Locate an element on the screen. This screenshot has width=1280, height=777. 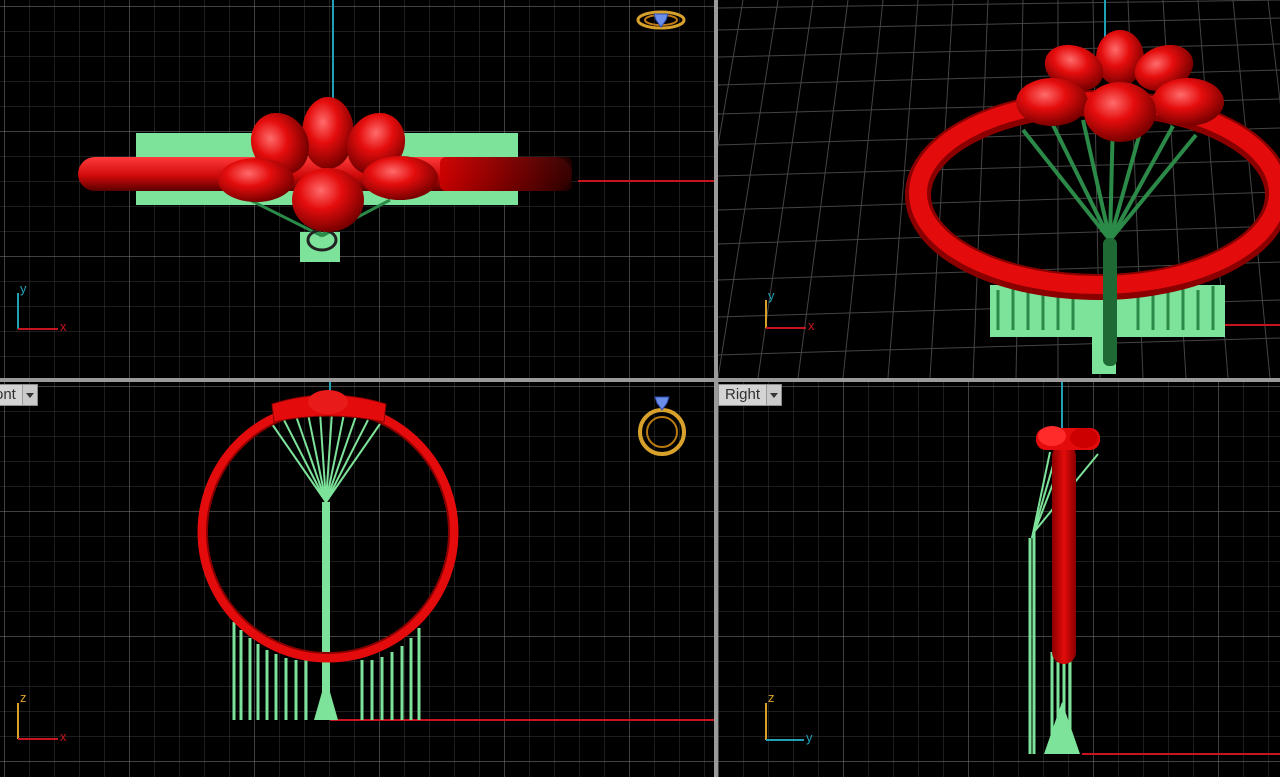
flower-head is located at coordinates (1068, 438).